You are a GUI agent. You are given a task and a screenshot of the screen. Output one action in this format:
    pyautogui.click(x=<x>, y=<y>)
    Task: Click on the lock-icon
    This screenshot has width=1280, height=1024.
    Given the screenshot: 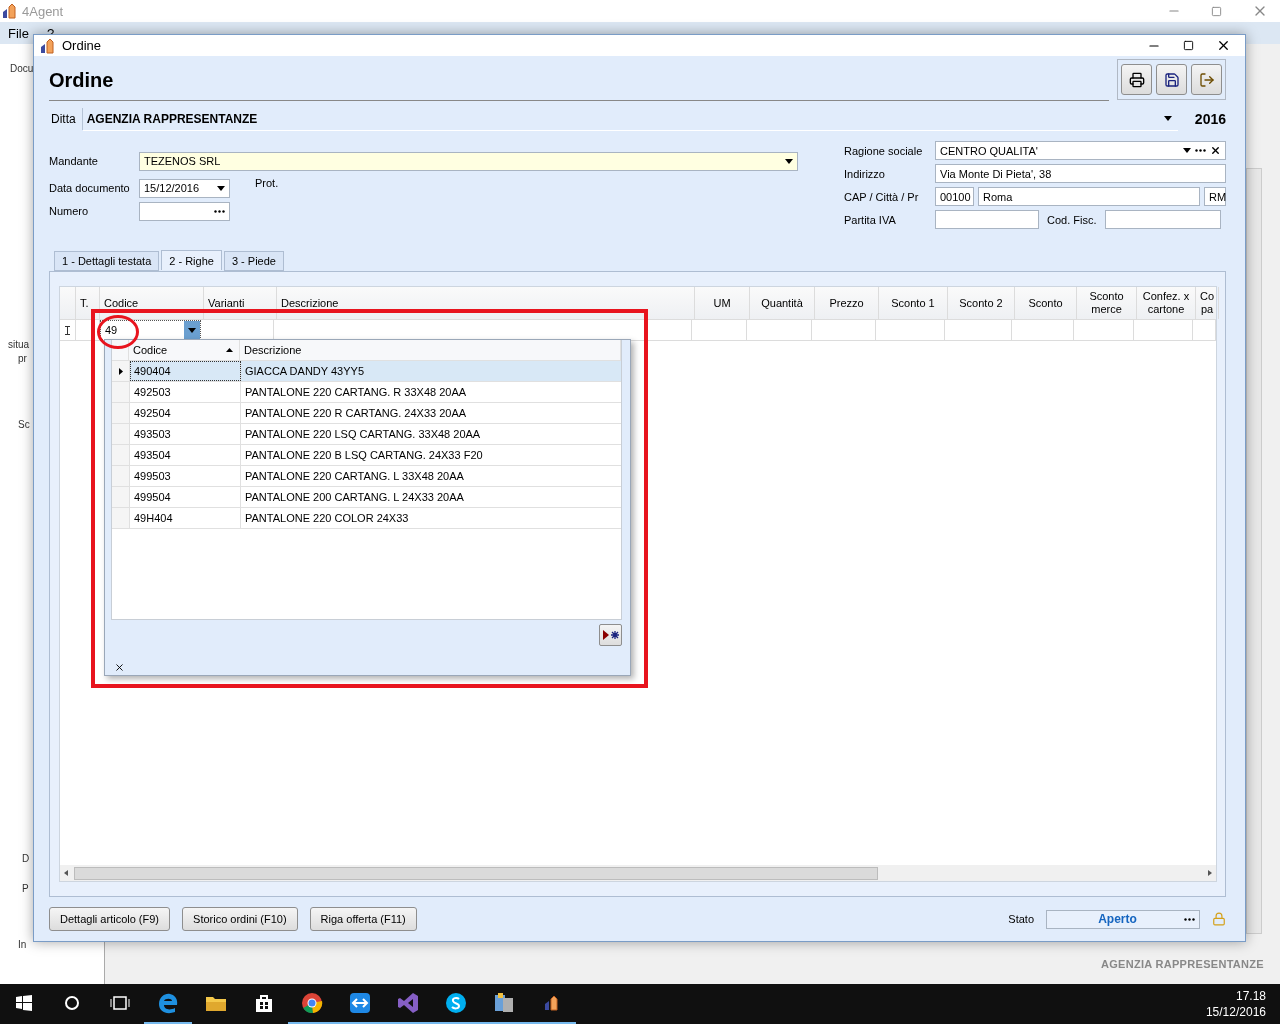 What is the action you would take?
    pyautogui.click(x=1219, y=919)
    